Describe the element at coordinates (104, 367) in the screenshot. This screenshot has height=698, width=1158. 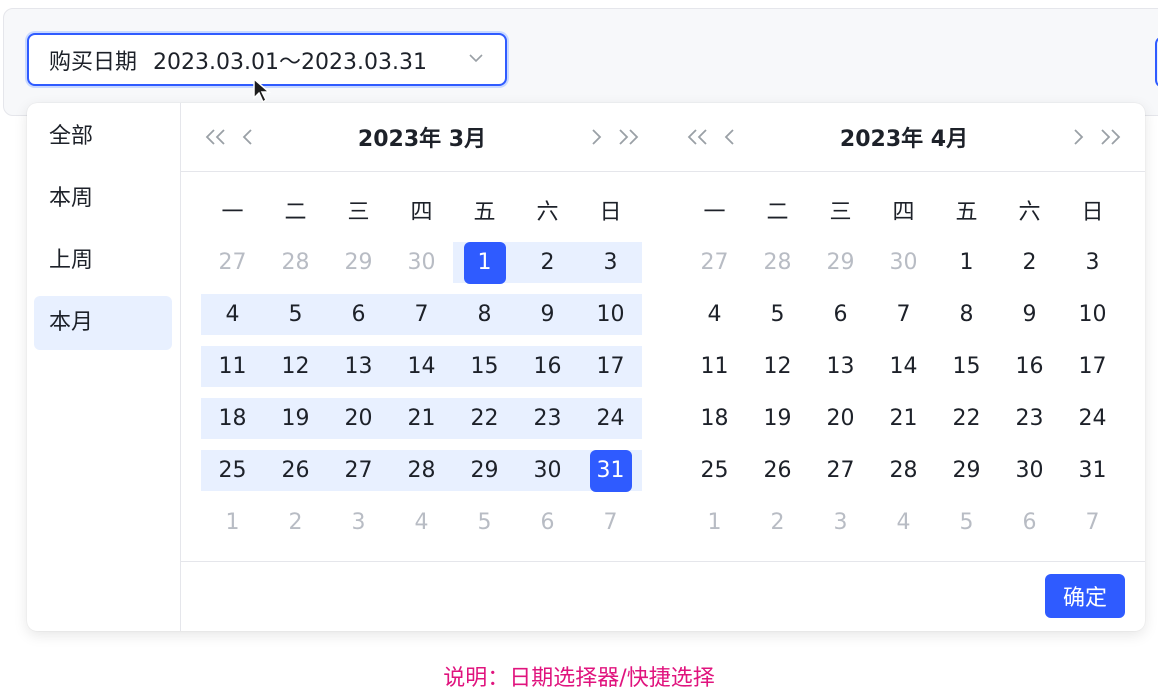
I see `shortcut-list: 全部 本周 上周 本月` at that location.